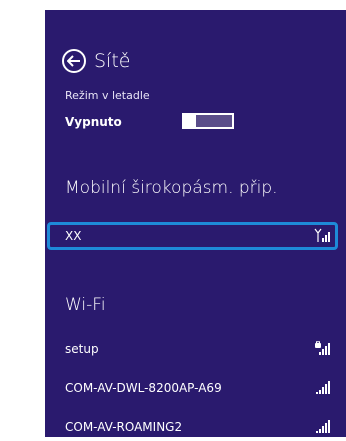 The width and height of the screenshot is (346, 441). What do you see at coordinates (143, 388) in the screenshot?
I see `network-name: COM-AV-DWL-8200AP-A69` at bounding box center [143, 388].